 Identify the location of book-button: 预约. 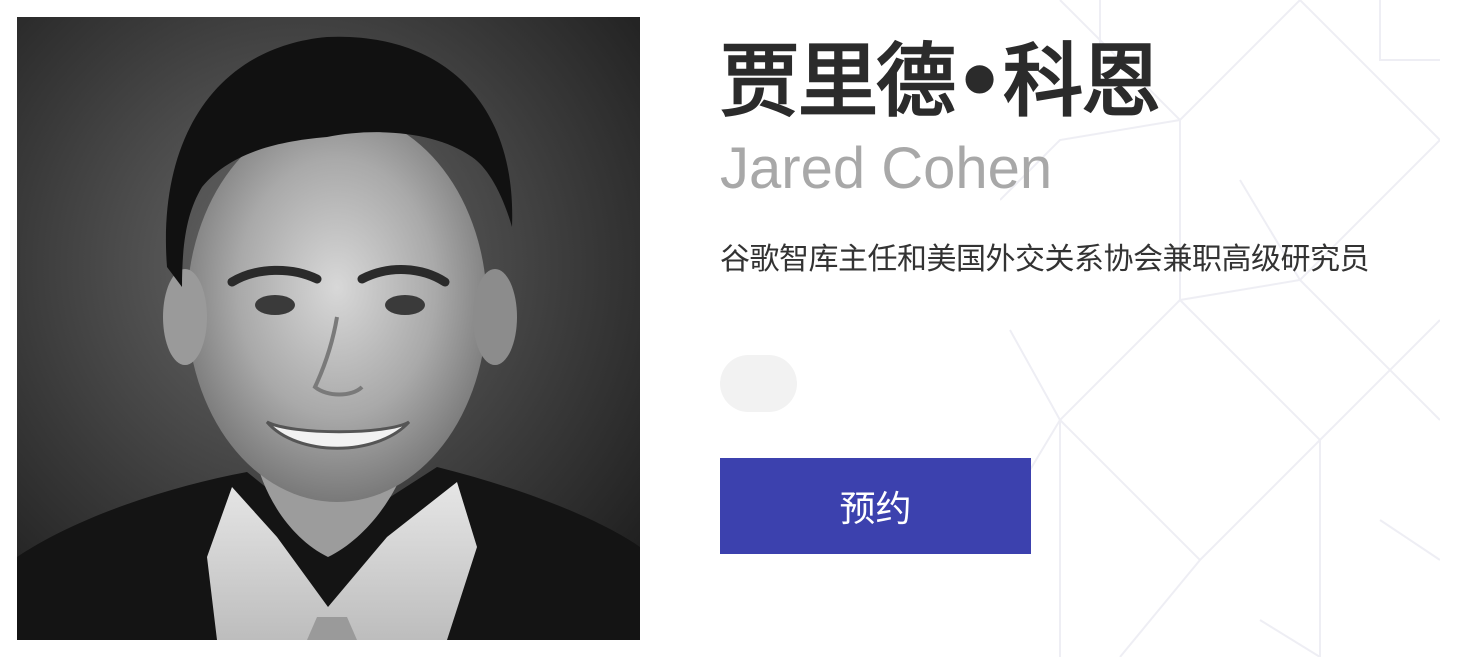
(875, 506).